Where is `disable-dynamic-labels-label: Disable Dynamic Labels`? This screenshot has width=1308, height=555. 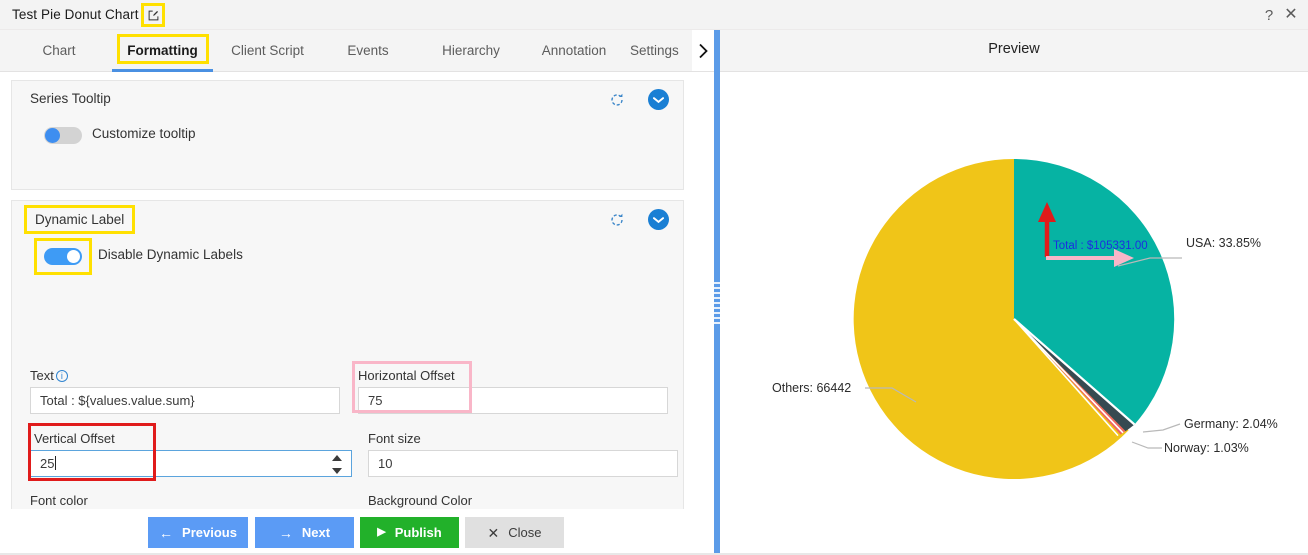 disable-dynamic-labels-label: Disable Dynamic Labels is located at coordinates (170, 254).